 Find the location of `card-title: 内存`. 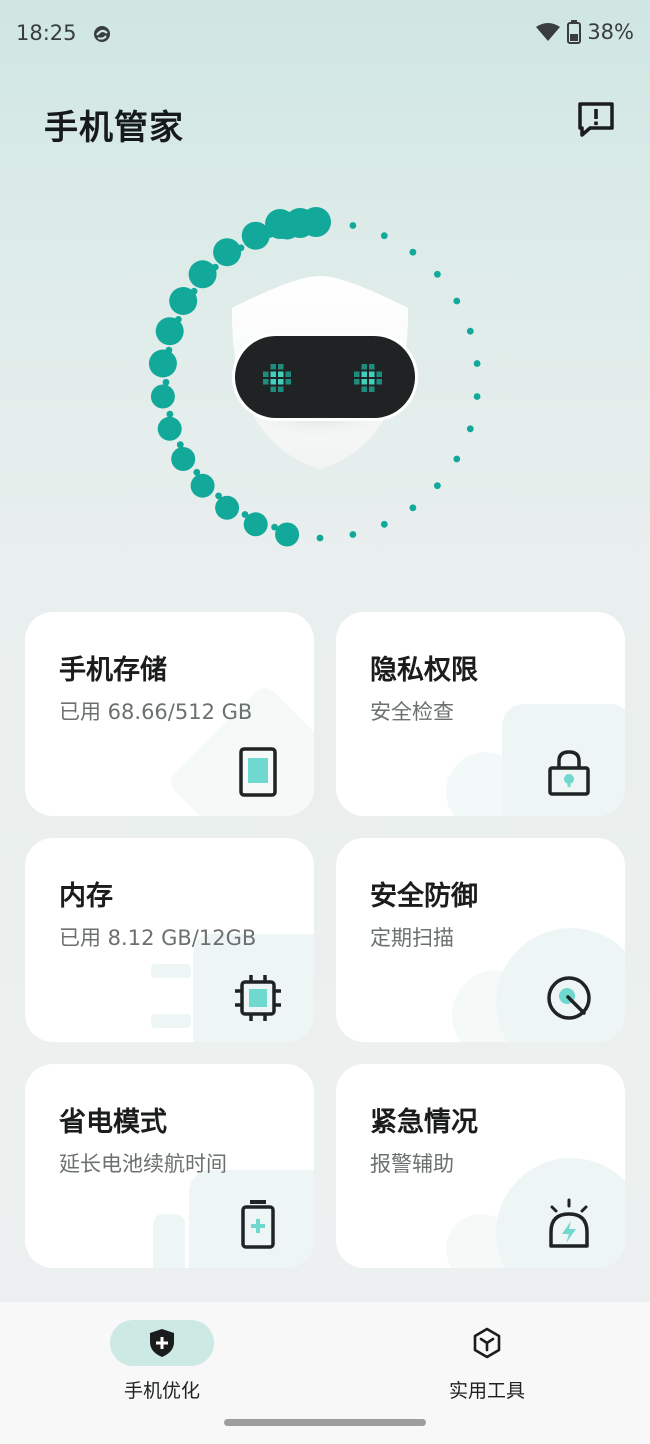

card-title: 内存 is located at coordinates (86, 896).